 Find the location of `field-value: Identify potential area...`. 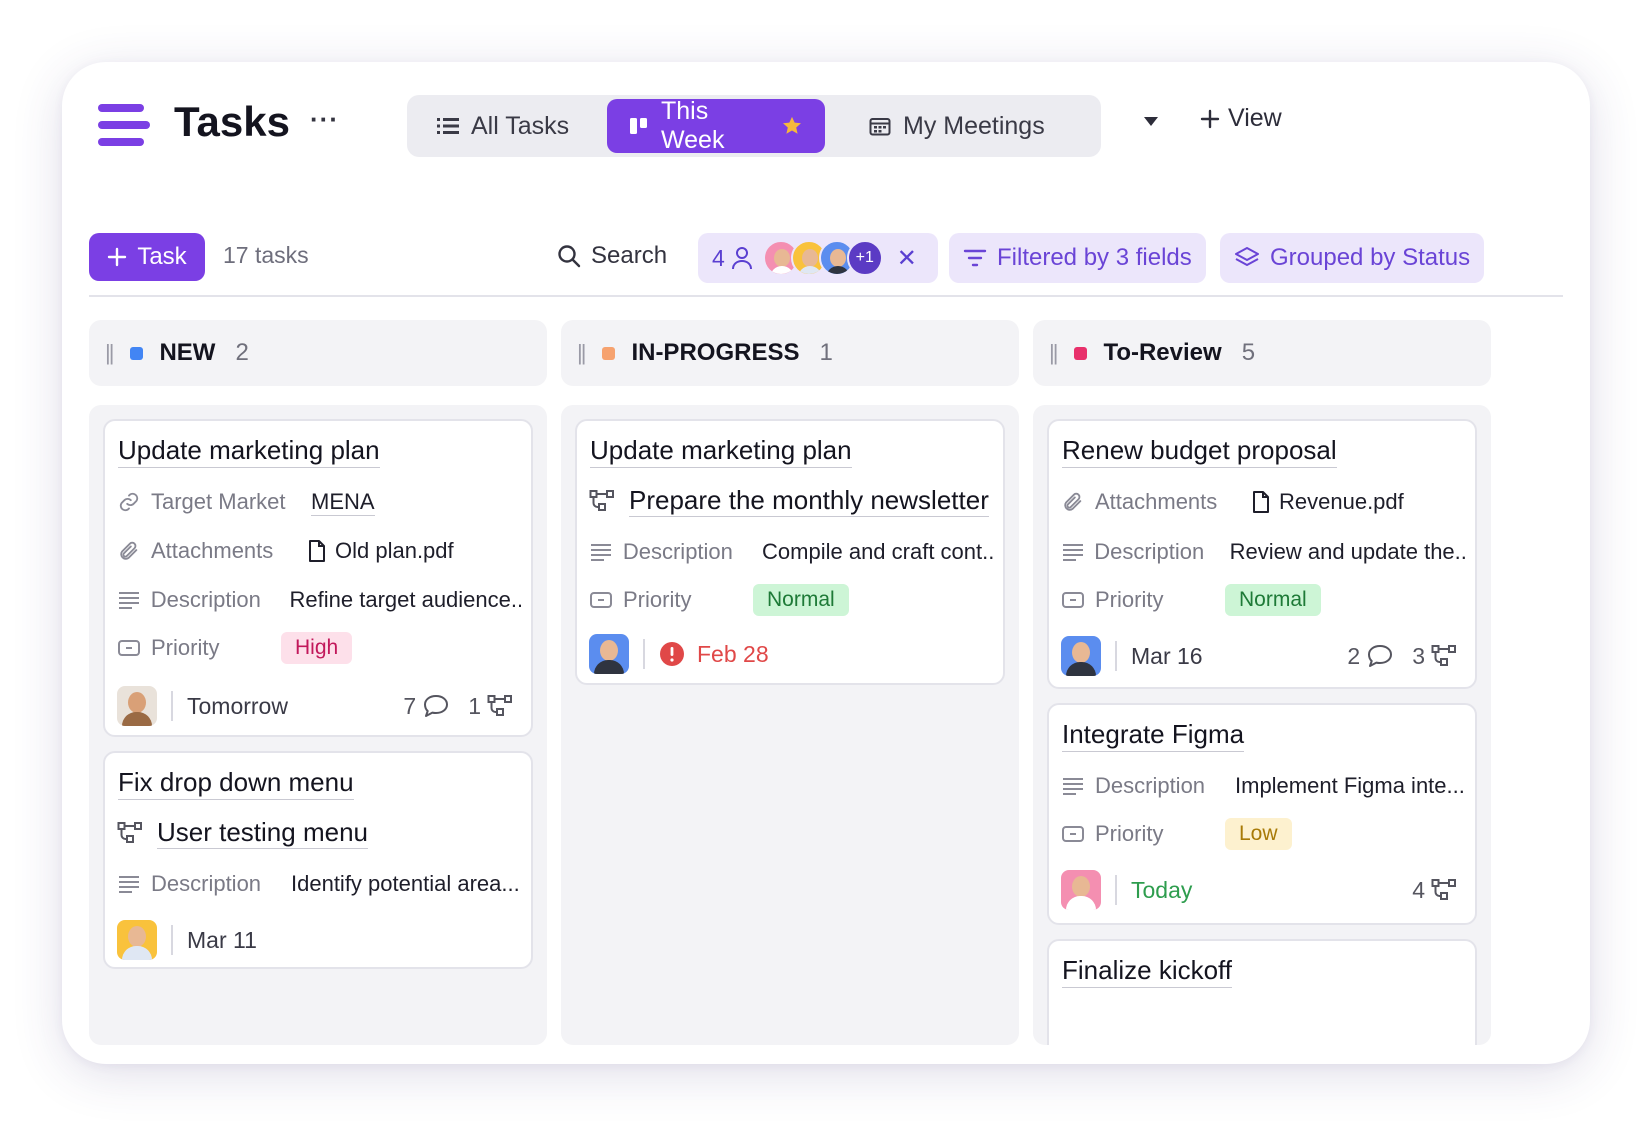

field-value: Identify potential area... is located at coordinates (405, 883).